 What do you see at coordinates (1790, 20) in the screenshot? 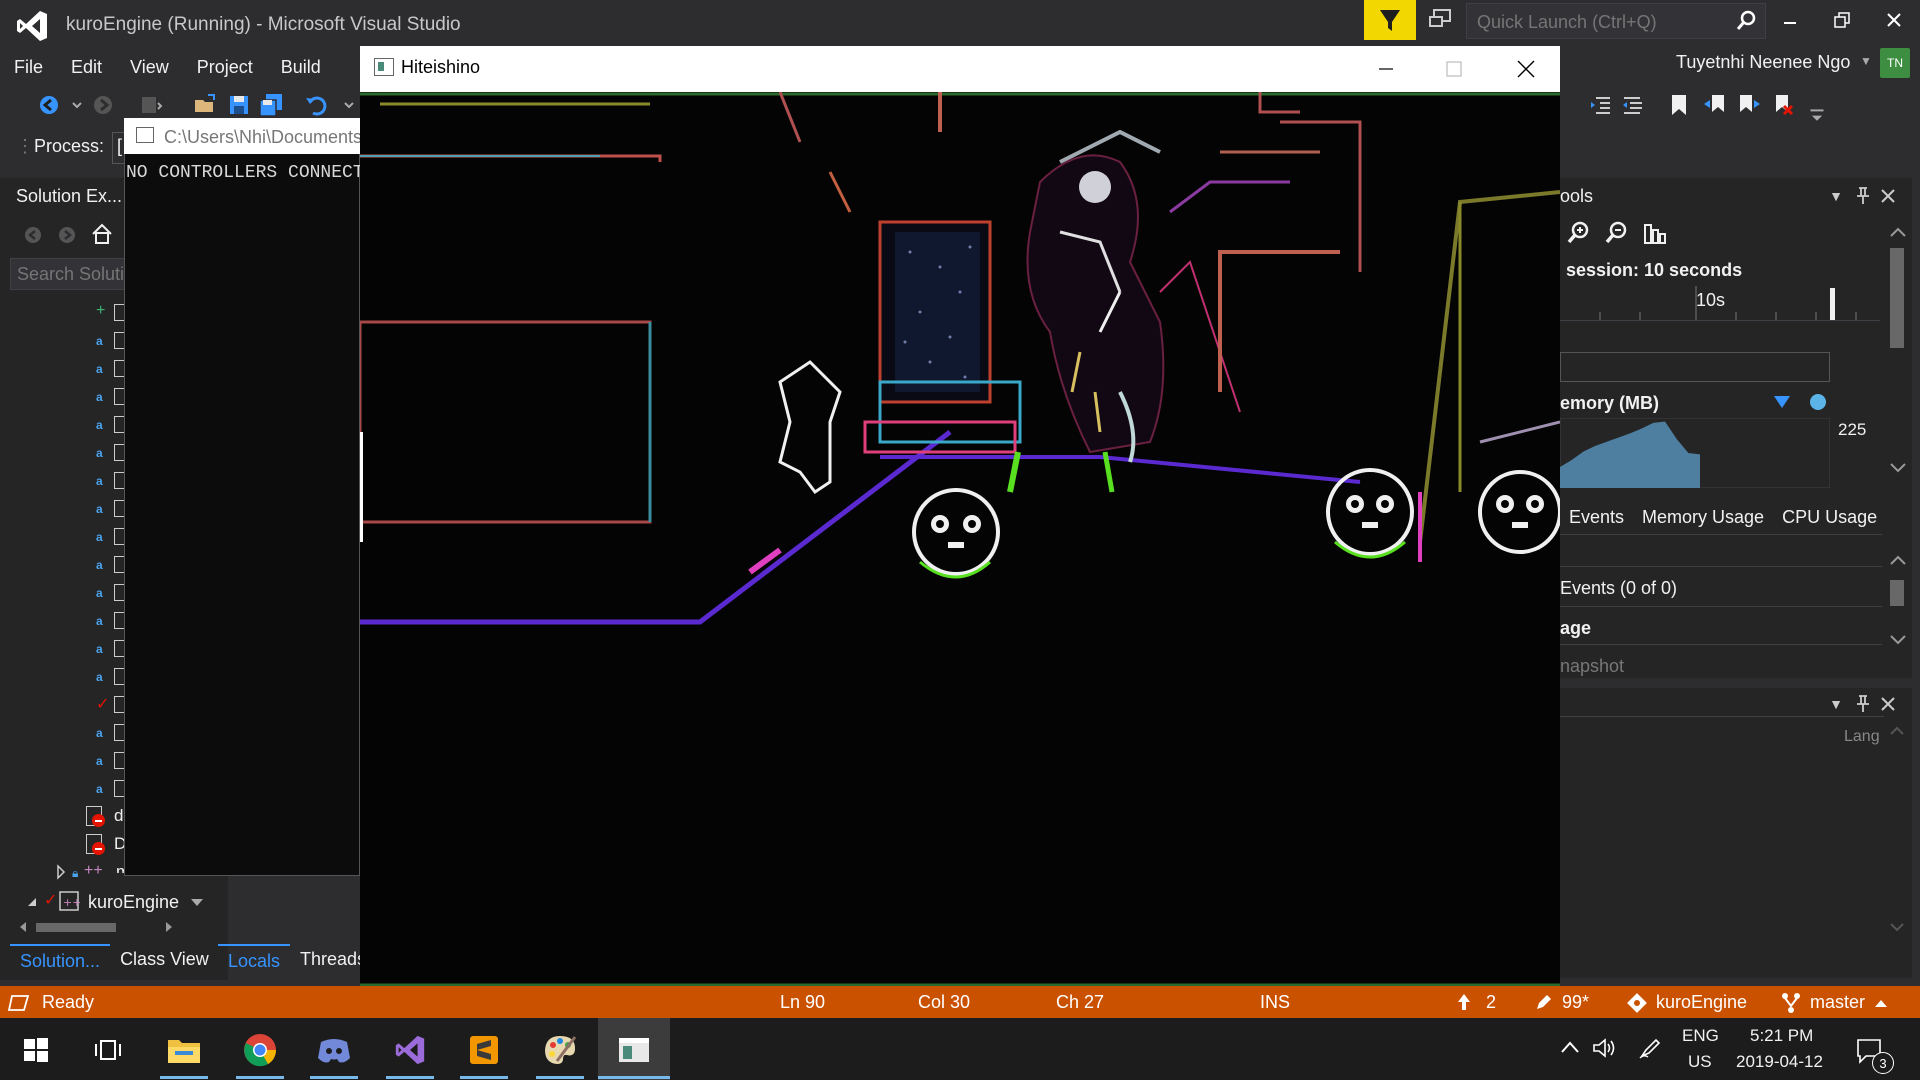
I see `minimize-button` at bounding box center [1790, 20].